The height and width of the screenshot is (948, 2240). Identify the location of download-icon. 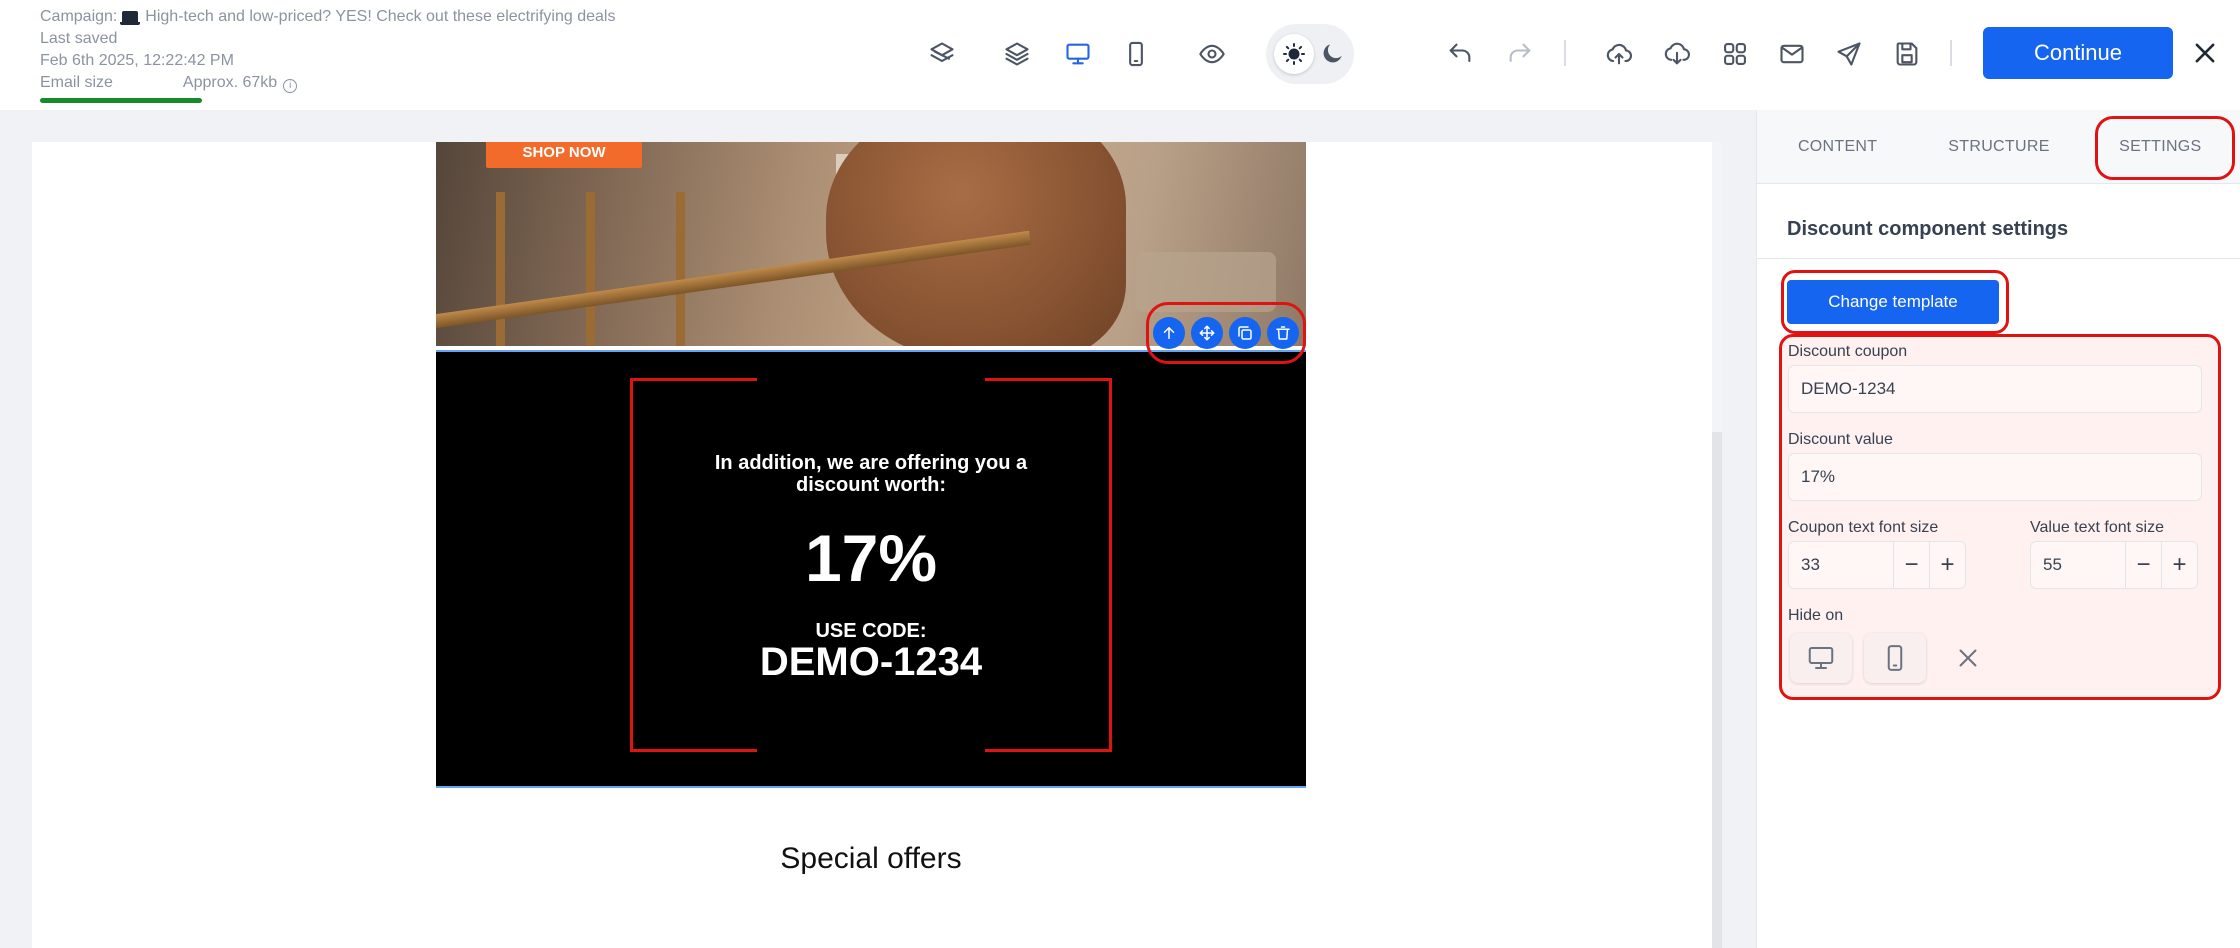
(1677, 54).